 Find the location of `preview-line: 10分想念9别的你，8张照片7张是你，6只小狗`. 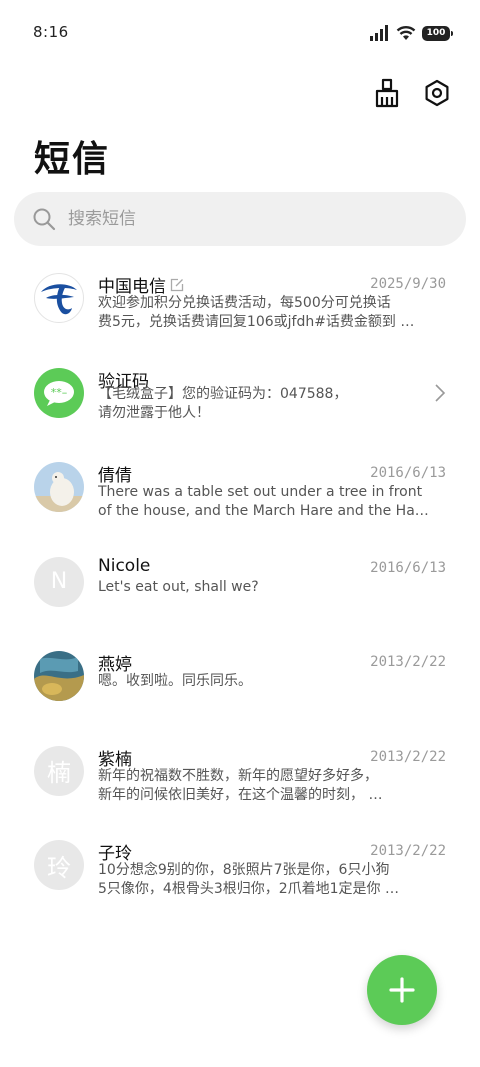

preview-line: 10分想念9别的你，8张照片7张是你，6只小狗 is located at coordinates (244, 870).